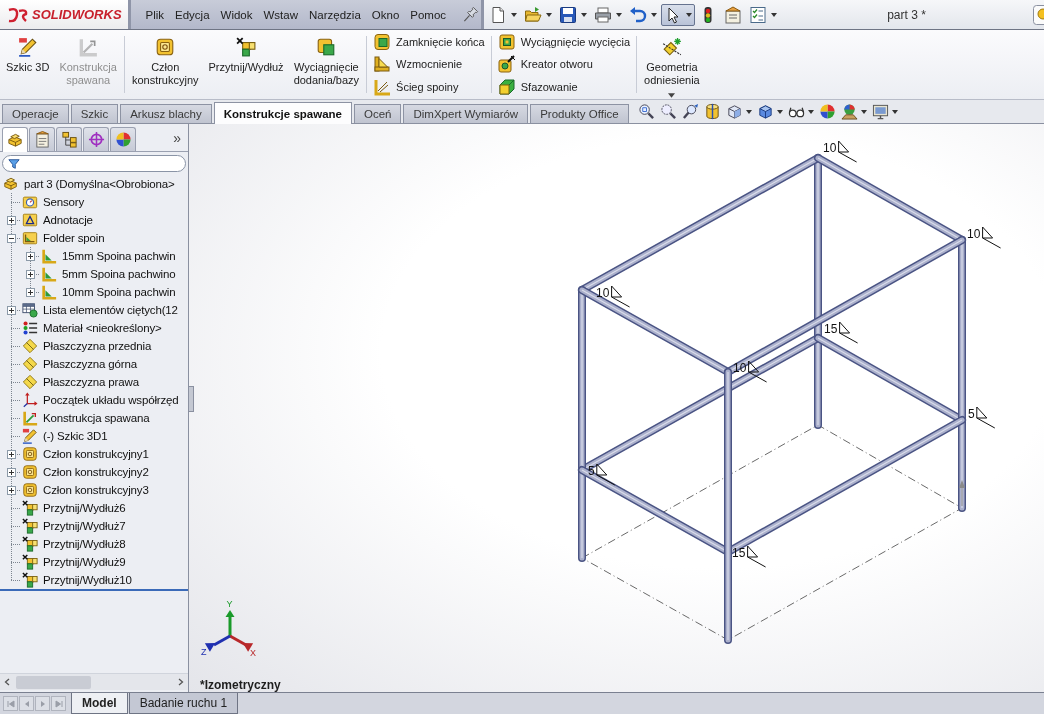 The width and height of the screenshot is (1044, 714). Describe the element at coordinates (119, 256) in the screenshot. I see `tree-item: 15mm Spoina pachwin` at that location.